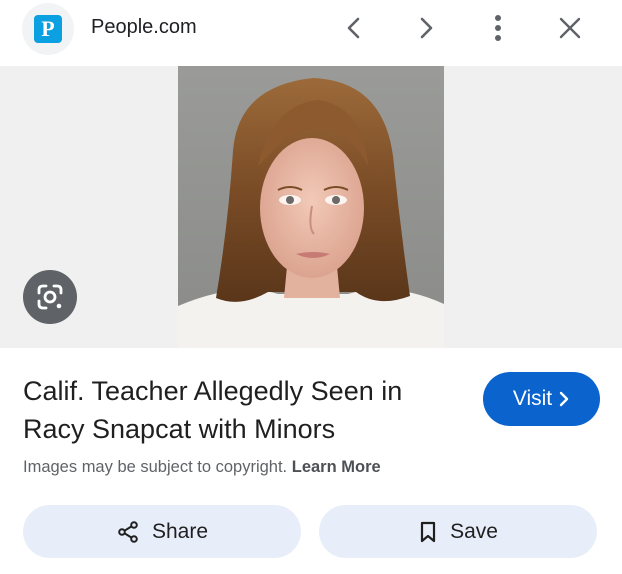  I want to click on previous-button, so click(354, 28).